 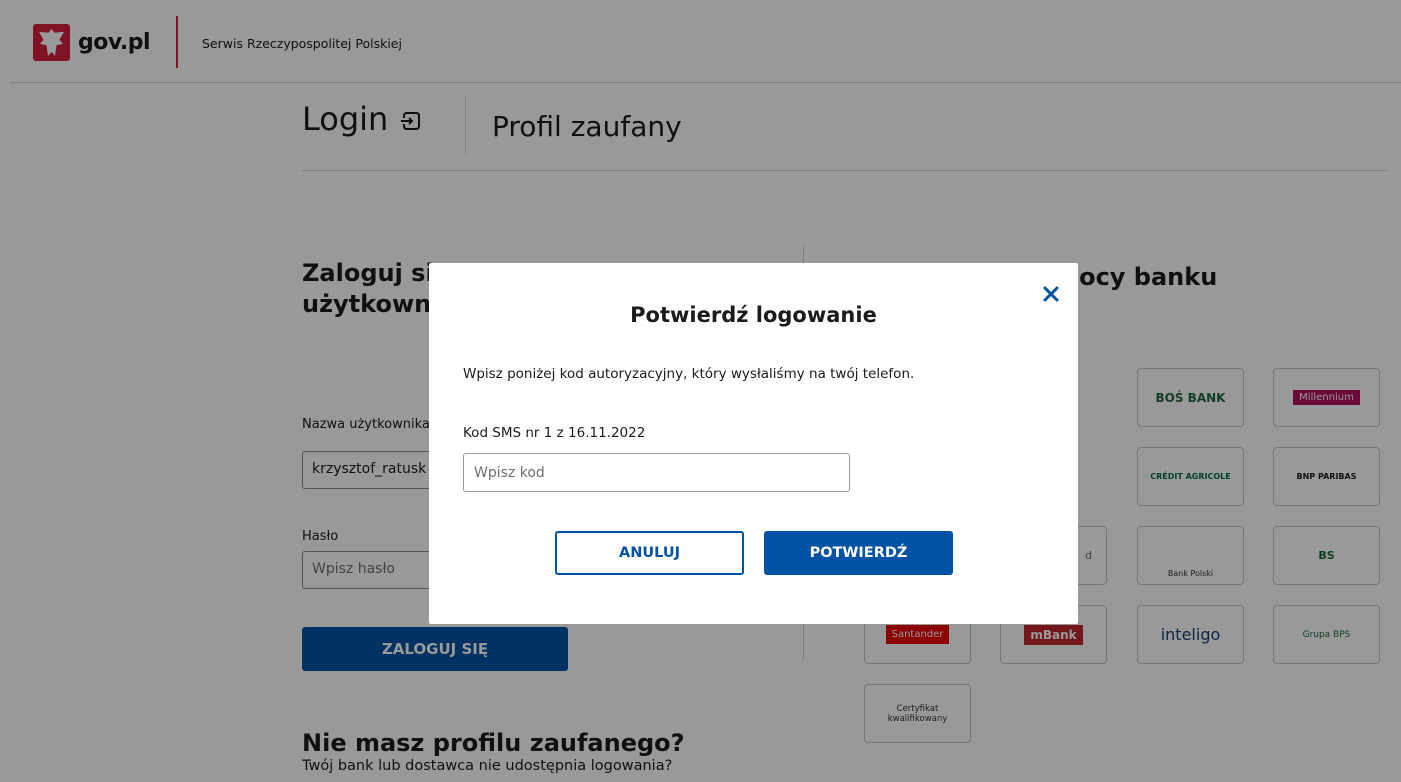 What do you see at coordinates (656, 472) in the screenshot?
I see `sms-code-input` at bounding box center [656, 472].